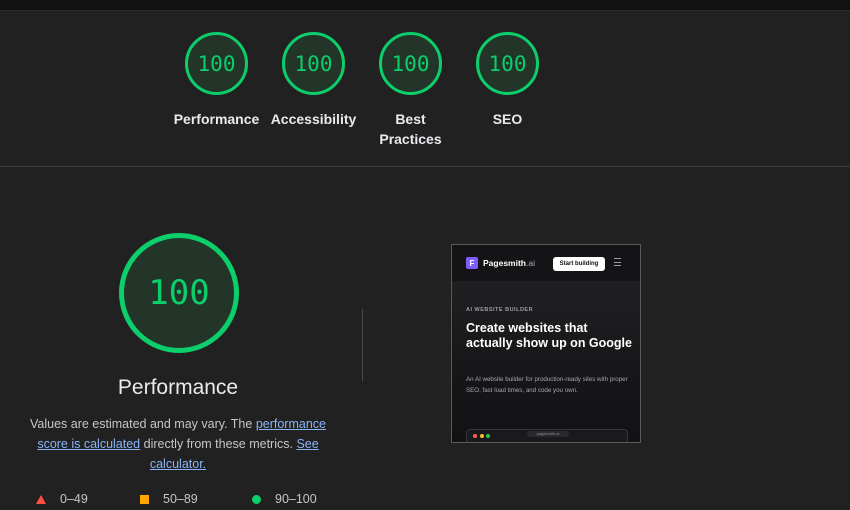 Image resolution: width=850 pixels, height=510 pixels. What do you see at coordinates (507, 119) in the screenshot?
I see `gauge-label: SEO` at bounding box center [507, 119].